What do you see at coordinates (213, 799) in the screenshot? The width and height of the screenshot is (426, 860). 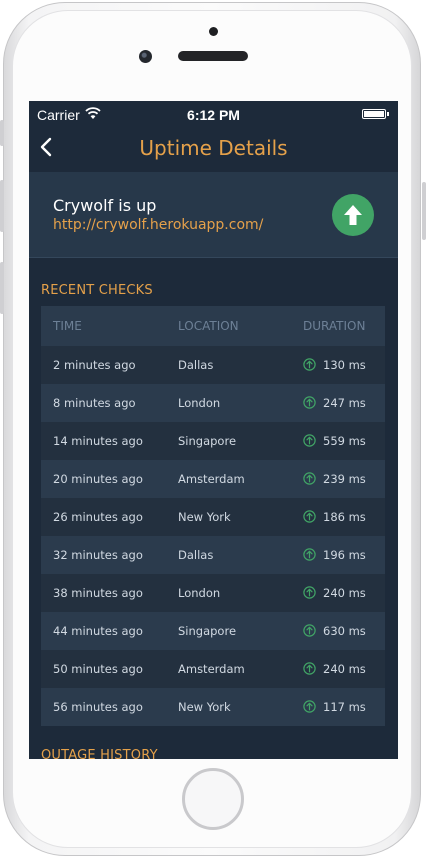 I see `home-button` at bounding box center [213, 799].